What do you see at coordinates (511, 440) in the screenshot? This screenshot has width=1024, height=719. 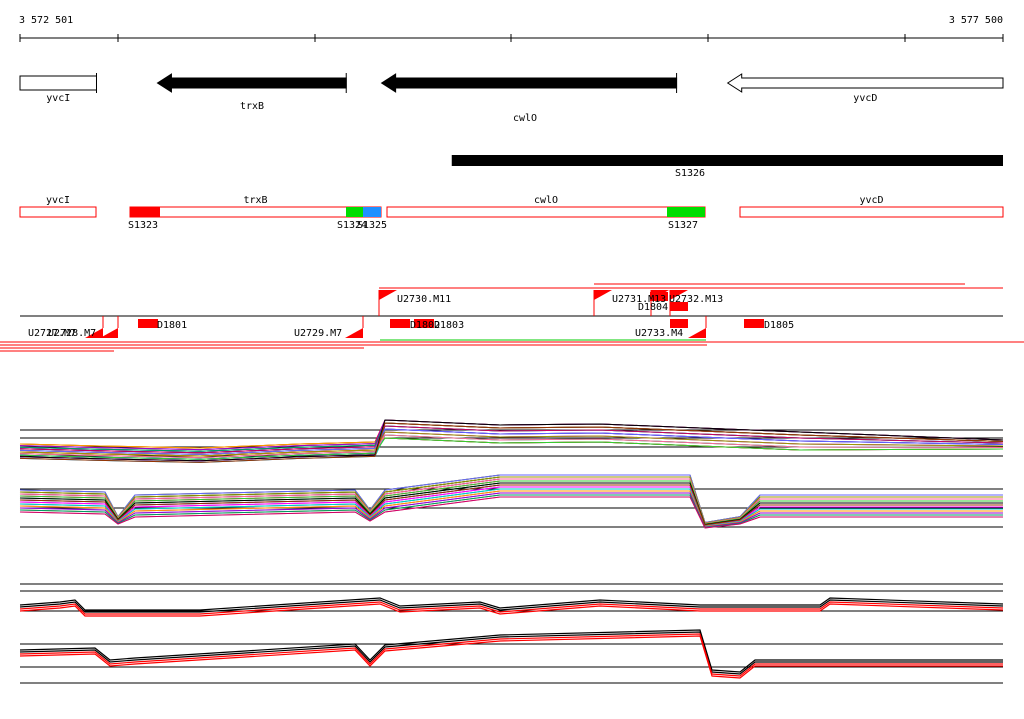 I see `expression-trace` at bounding box center [511, 440].